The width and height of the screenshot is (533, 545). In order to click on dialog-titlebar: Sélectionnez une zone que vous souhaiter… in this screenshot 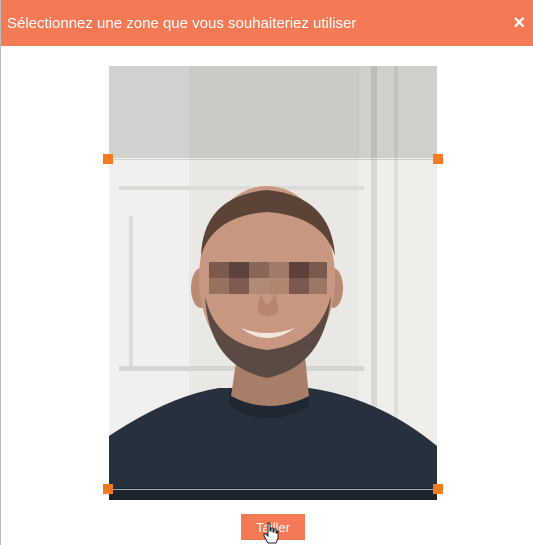, I will do `click(267, 23)`.